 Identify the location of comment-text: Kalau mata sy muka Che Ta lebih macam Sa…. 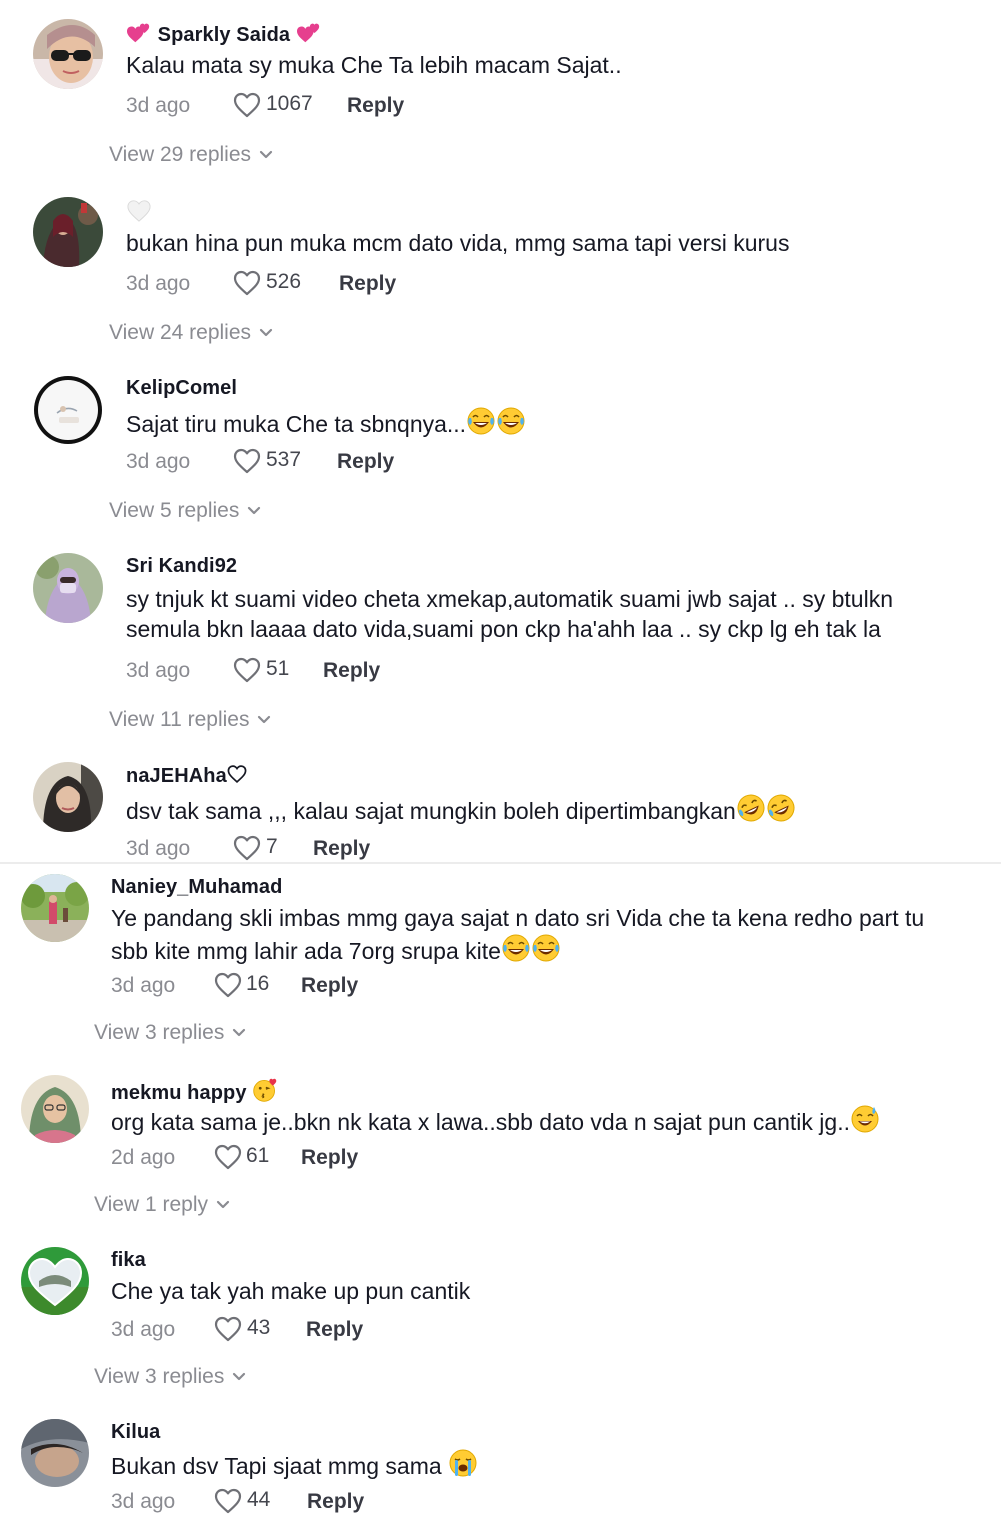
(374, 65).